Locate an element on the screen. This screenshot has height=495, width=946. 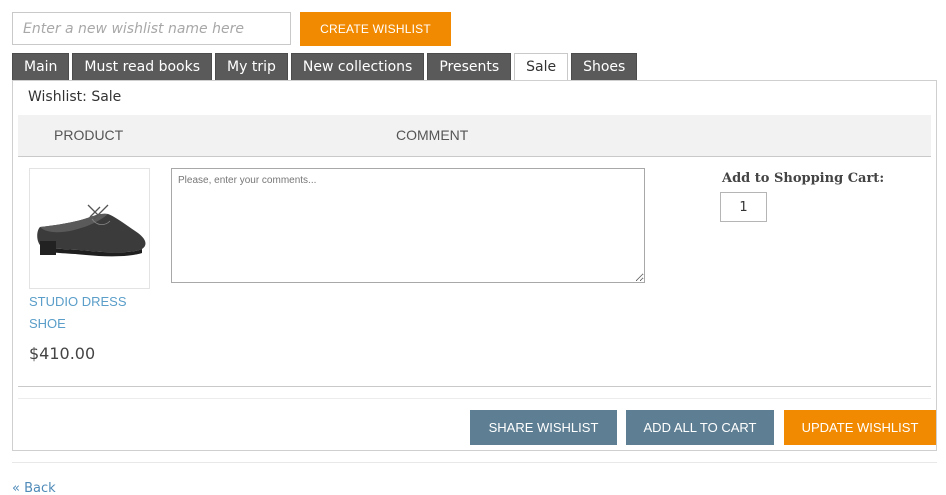
create-wishlist-button: CREATE WISHLIST is located at coordinates (375, 29).